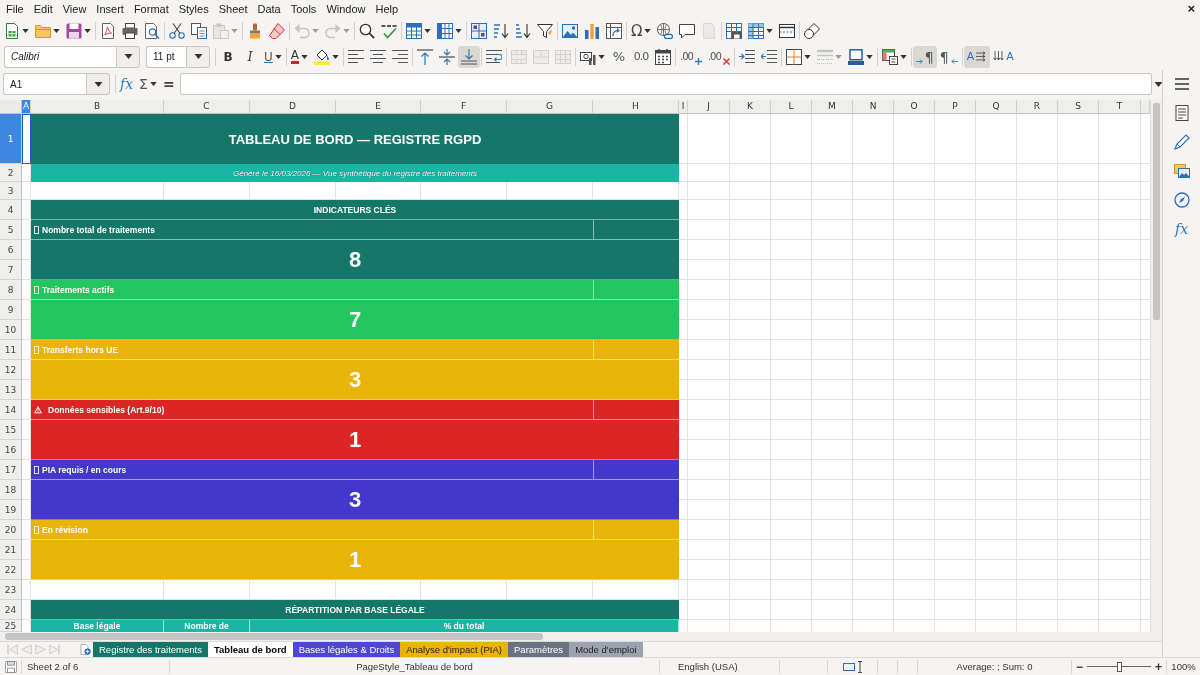 The width and height of the screenshot is (1200, 675). What do you see at coordinates (11, 626) in the screenshot?
I see `row-header: 25` at bounding box center [11, 626].